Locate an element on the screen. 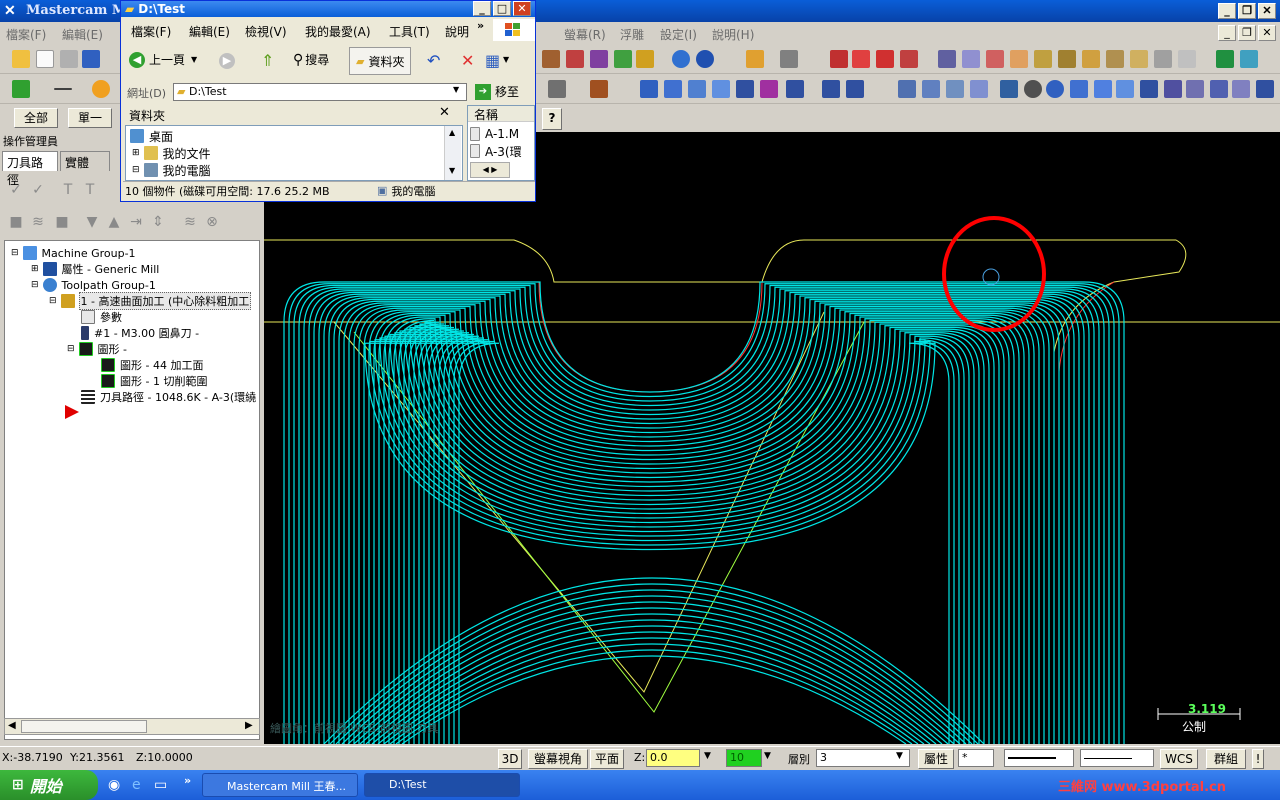 The height and width of the screenshot is (800, 1280). ex-menu-favorites: 我的最愛(A) is located at coordinates (338, 31).